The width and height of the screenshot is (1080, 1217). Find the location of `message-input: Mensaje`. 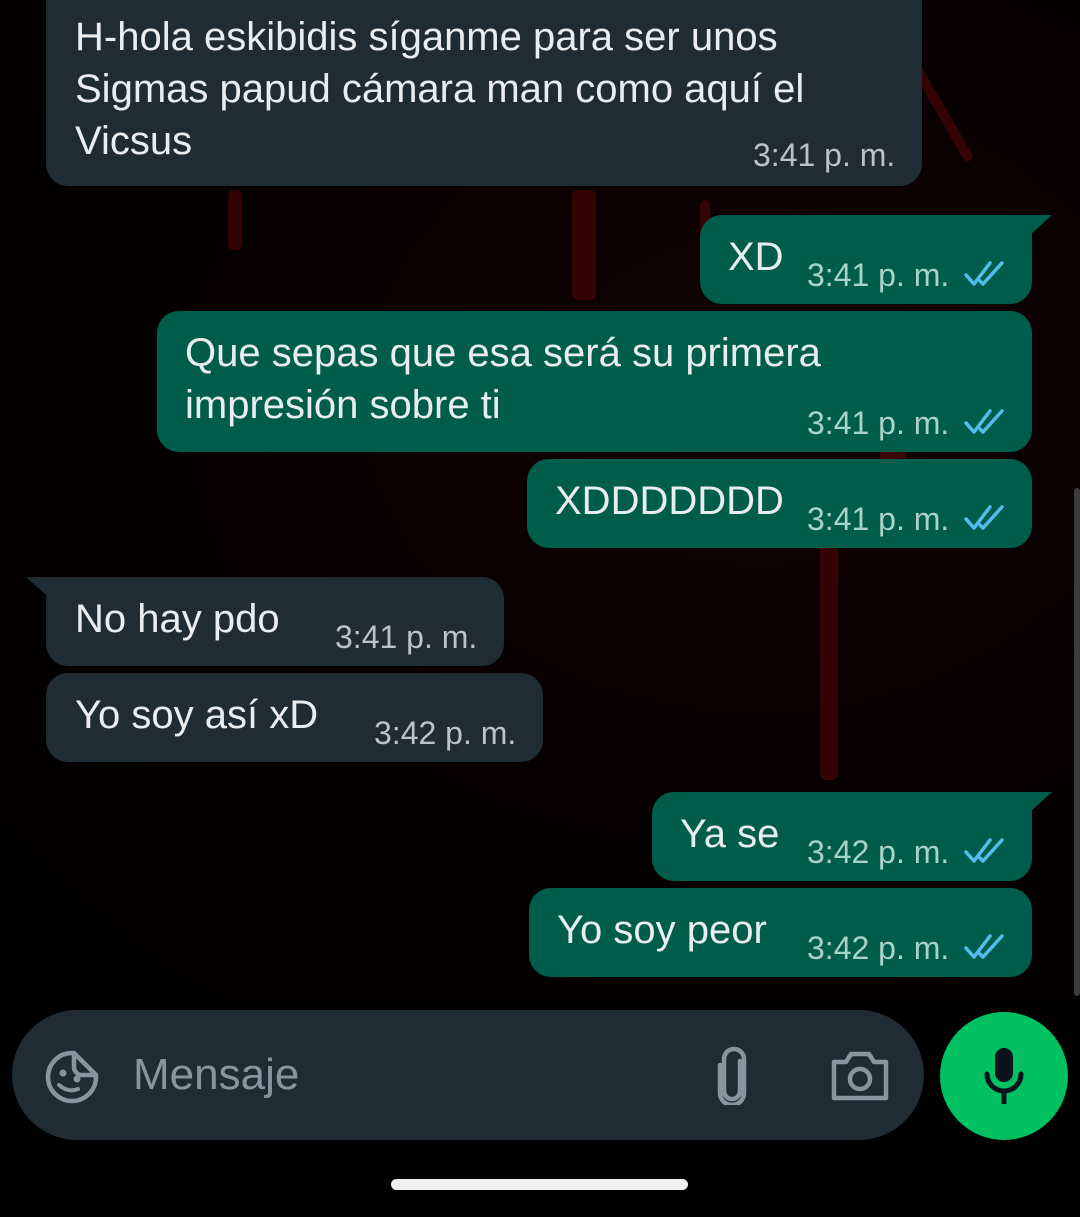

message-input: Mensaje is located at coordinates (216, 1075).